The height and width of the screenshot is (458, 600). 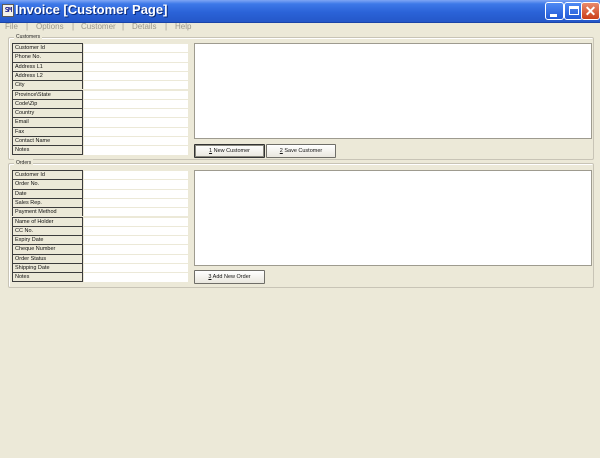 What do you see at coordinates (136, 103) in the screenshot?
I see `code-zip-field` at bounding box center [136, 103].